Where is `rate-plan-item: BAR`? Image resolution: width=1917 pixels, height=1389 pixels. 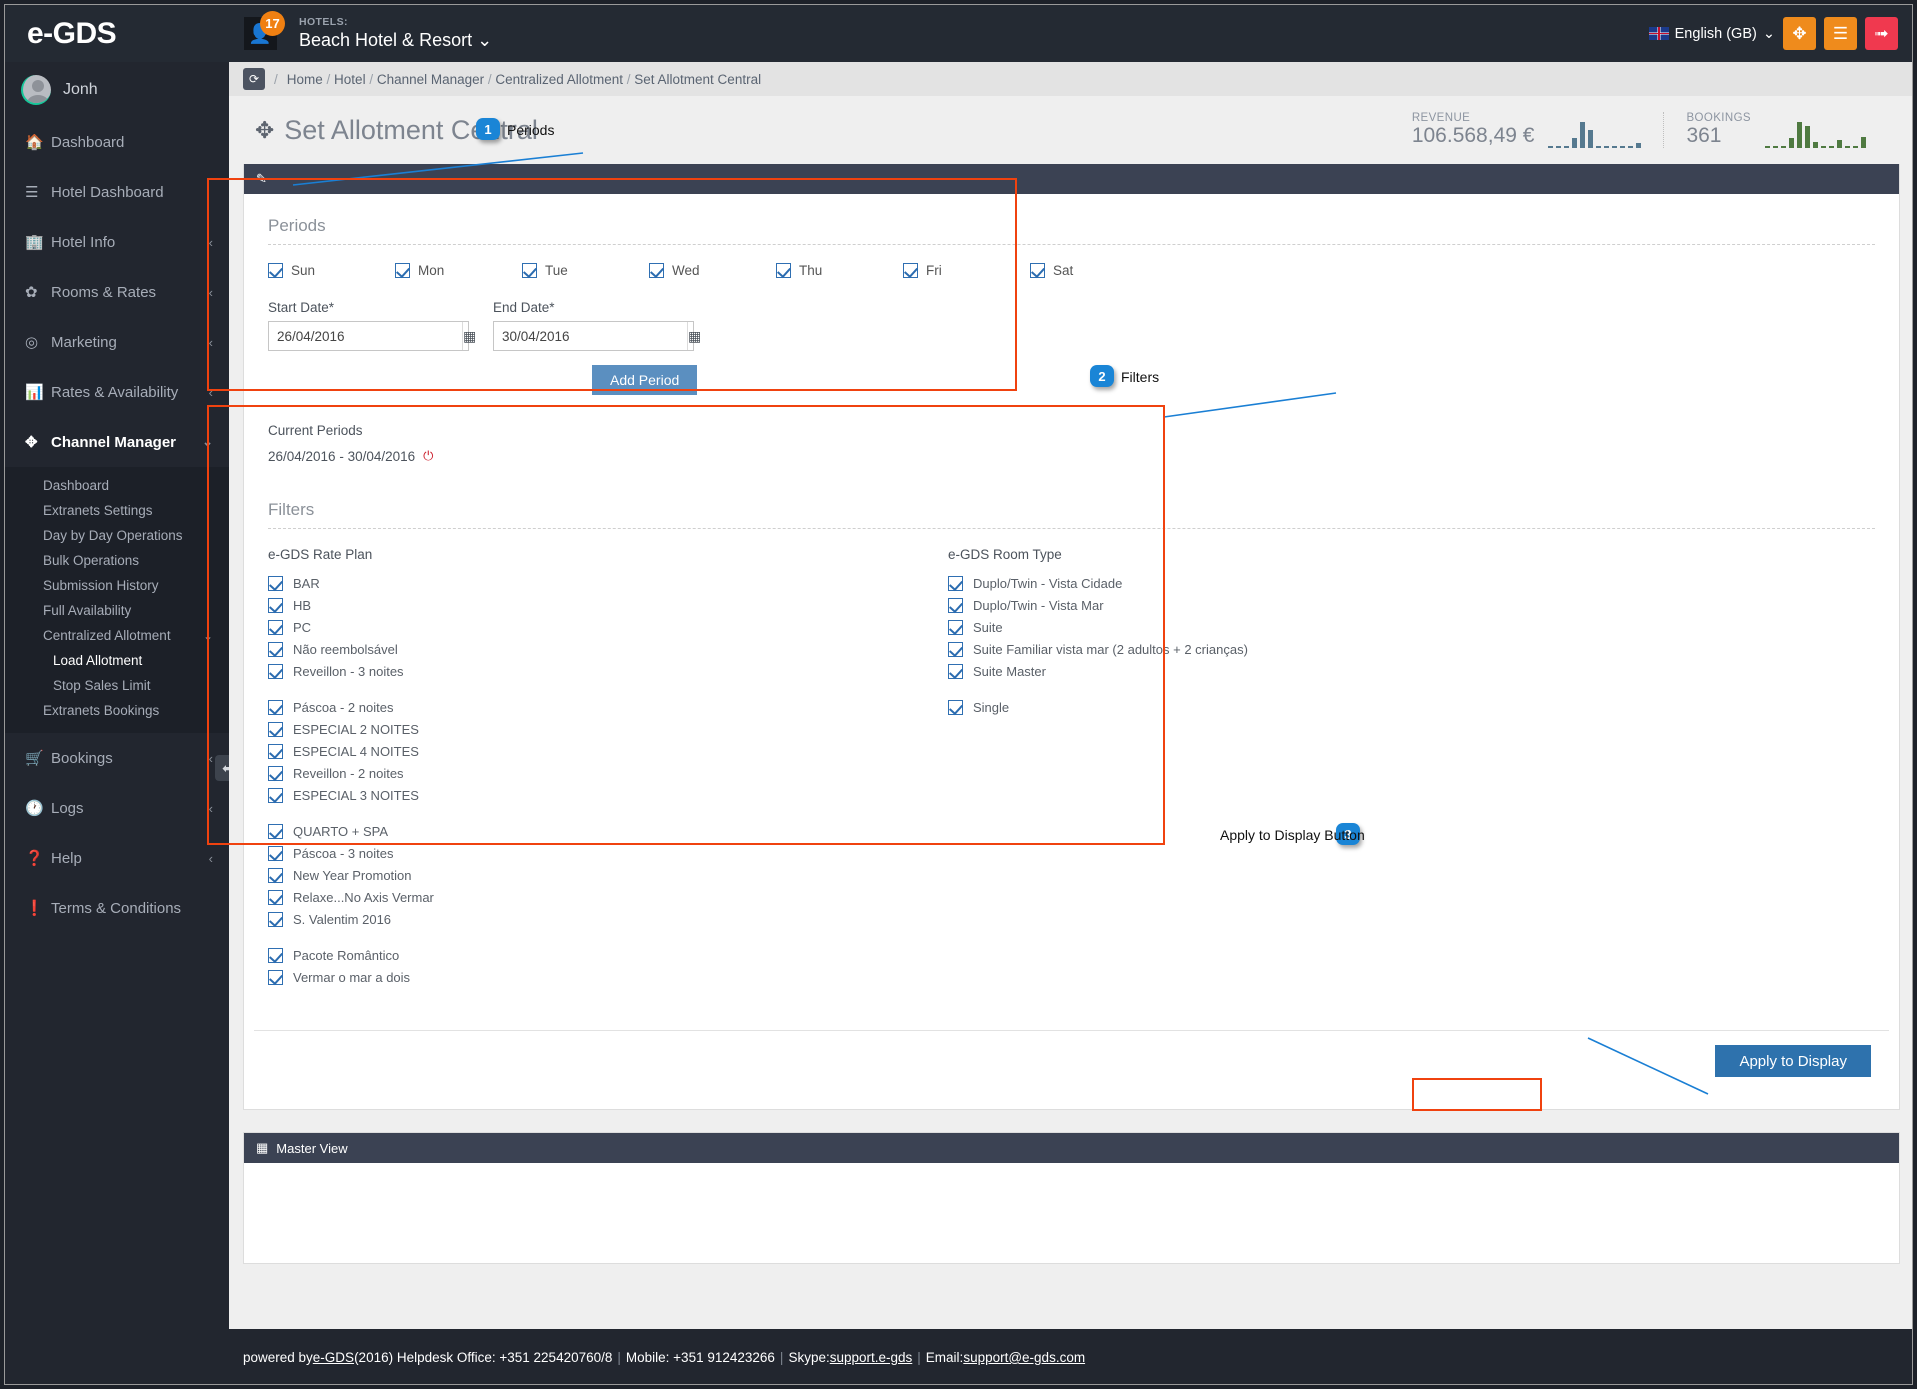
rate-plan-item: BAR is located at coordinates (588, 583).